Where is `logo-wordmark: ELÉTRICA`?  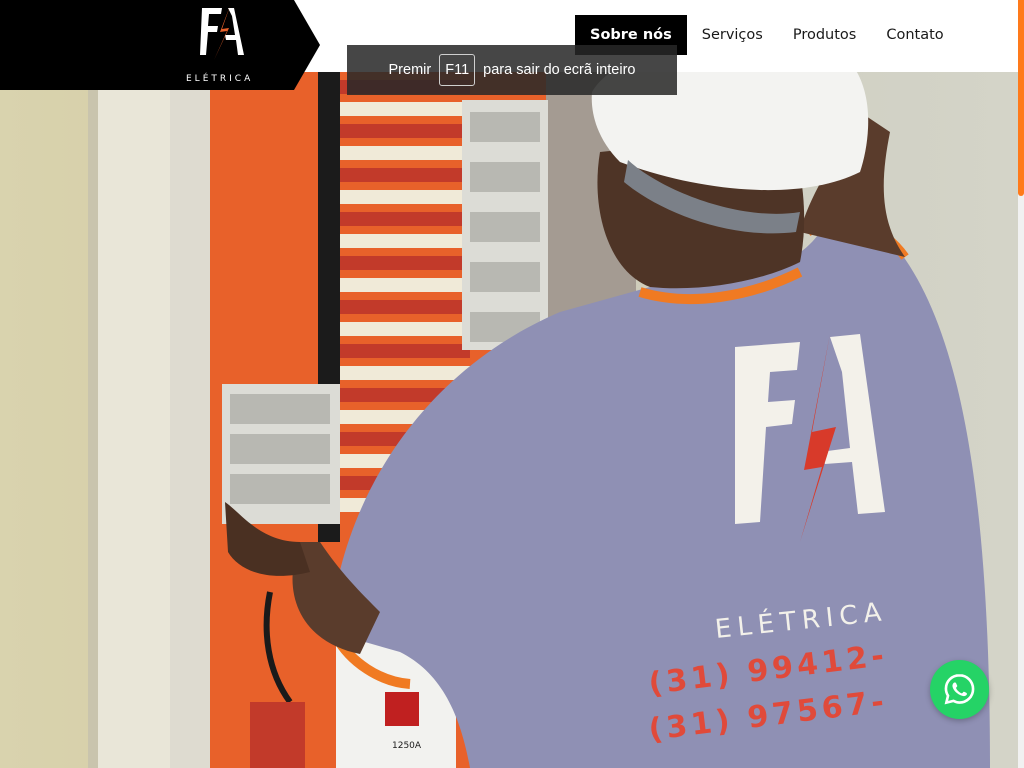
logo-wordmark: ELÉTRICA is located at coordinates (220, 79).